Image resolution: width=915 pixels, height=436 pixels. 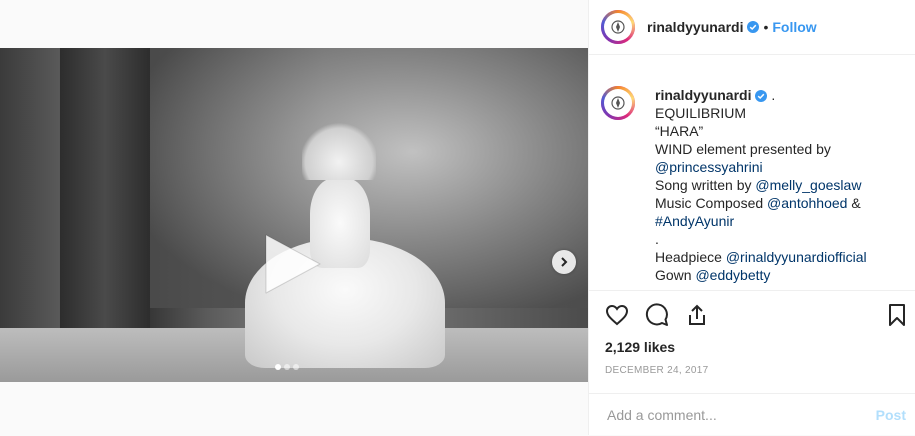 I want to click on caption-line: Song written by @melly_goeslaw, so click(x=758, y=185).